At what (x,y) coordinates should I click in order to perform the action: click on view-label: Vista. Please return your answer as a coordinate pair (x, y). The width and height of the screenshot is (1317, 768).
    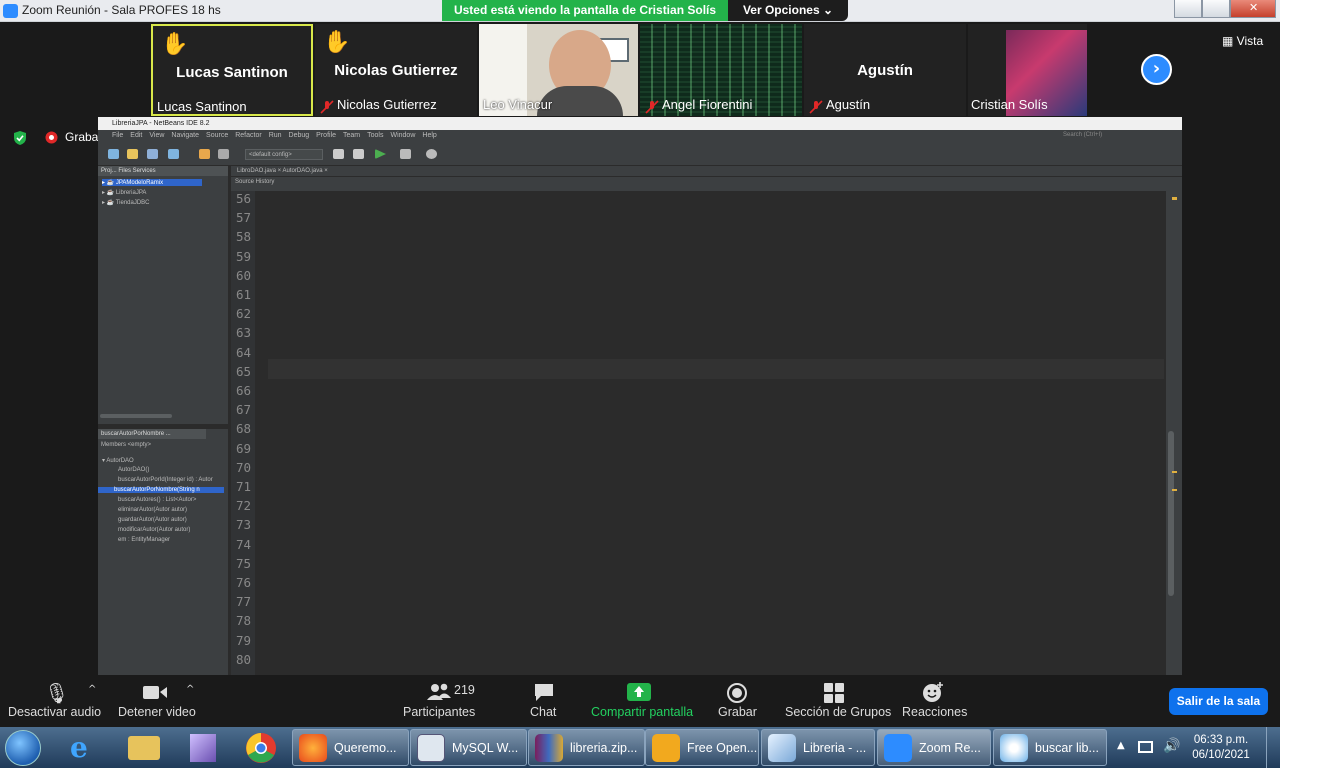
    Looking at the image, I should click on (1250, 41).